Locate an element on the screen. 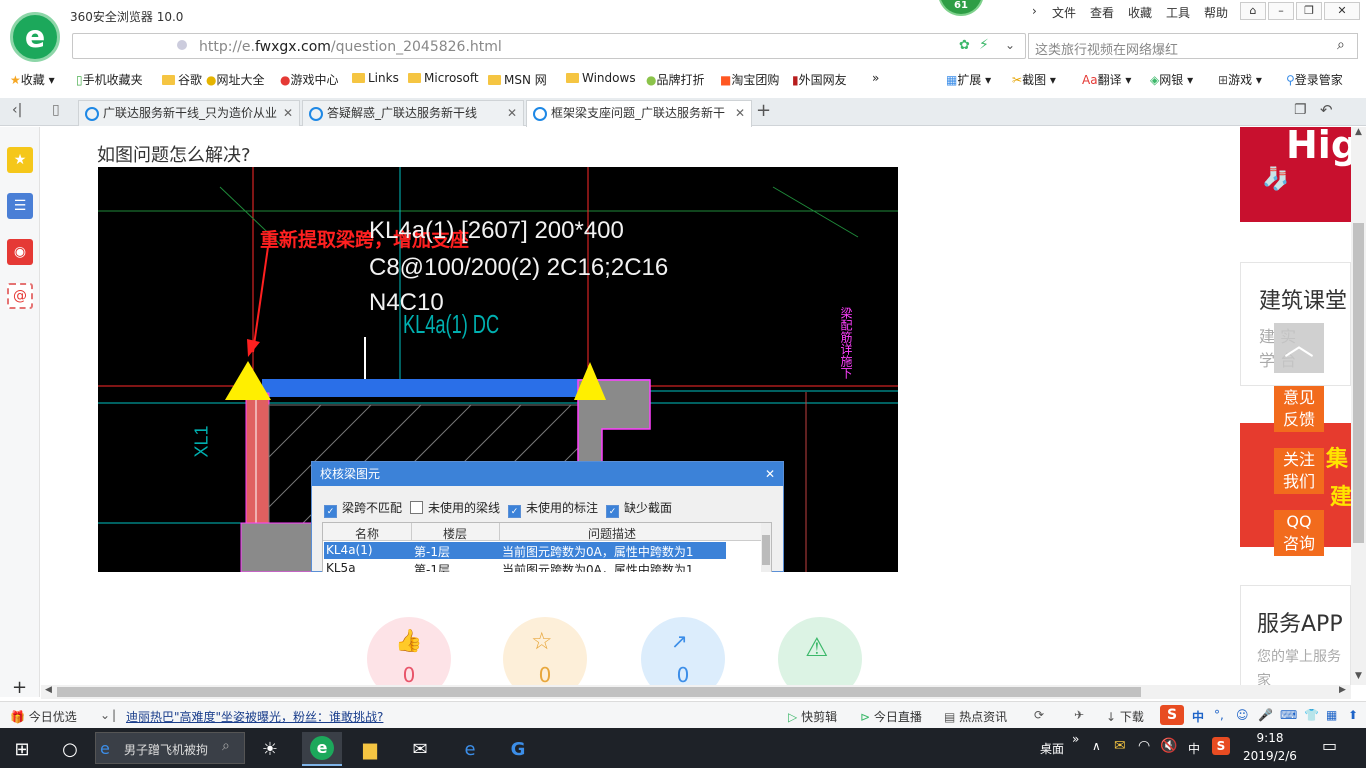 Image resolution: width=1366 pixels, height=768 pixels. mail-app-icon: ✉ is located at coordinates (420, 749).